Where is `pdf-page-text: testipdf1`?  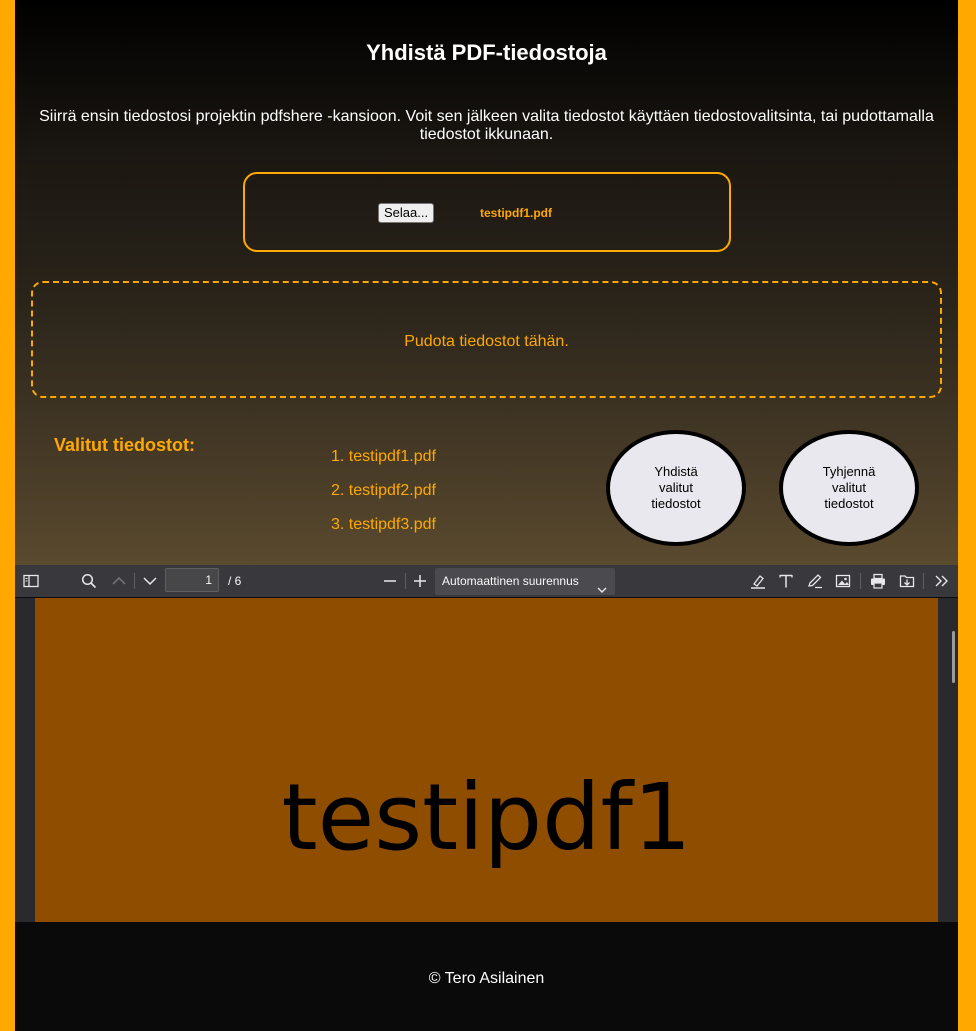 pdf-page-text: testipdf1 is located at coordinates (486, 817).